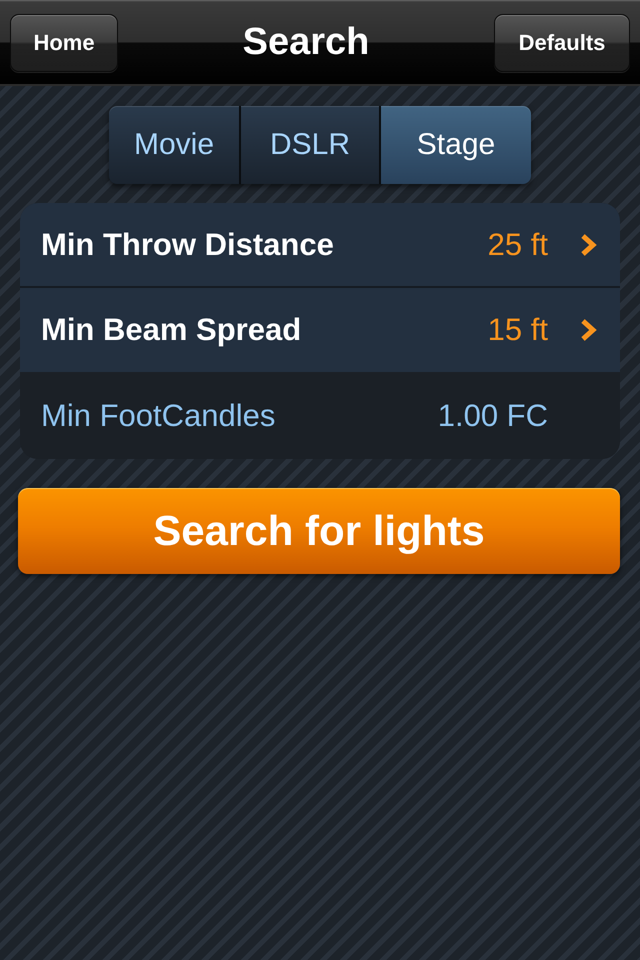 The image size is (640, 960). Describe the element at coordinates (306, 42) in the screenshot. I see `screen-title: Search` at that location.